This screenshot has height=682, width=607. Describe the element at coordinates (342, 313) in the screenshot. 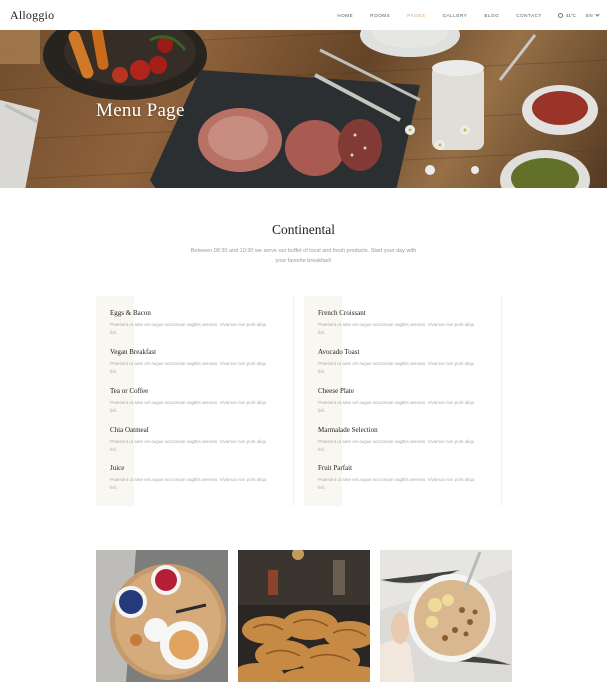

I see `menu-item-name: French Croissant` at that location.